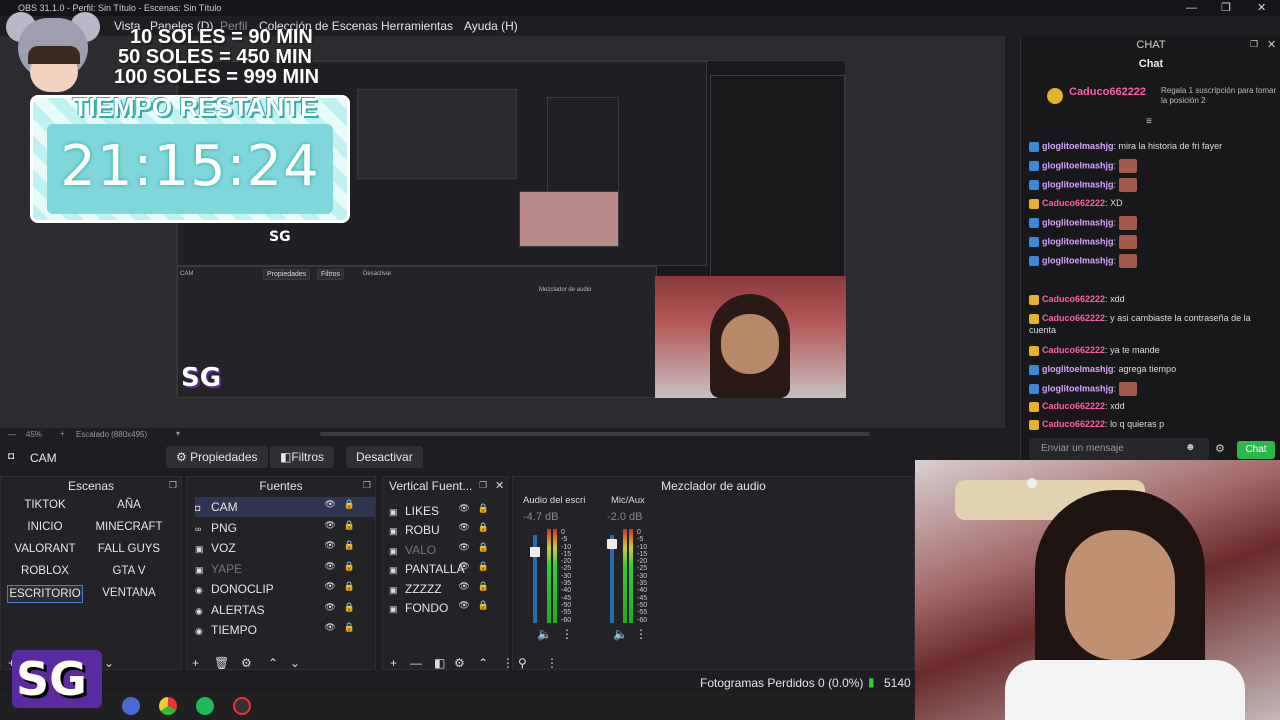  Describe the element at coordinates (285, 610) in the screenshot. I see `source-item: ◉ ALERTAS 👁🔒` at that location.